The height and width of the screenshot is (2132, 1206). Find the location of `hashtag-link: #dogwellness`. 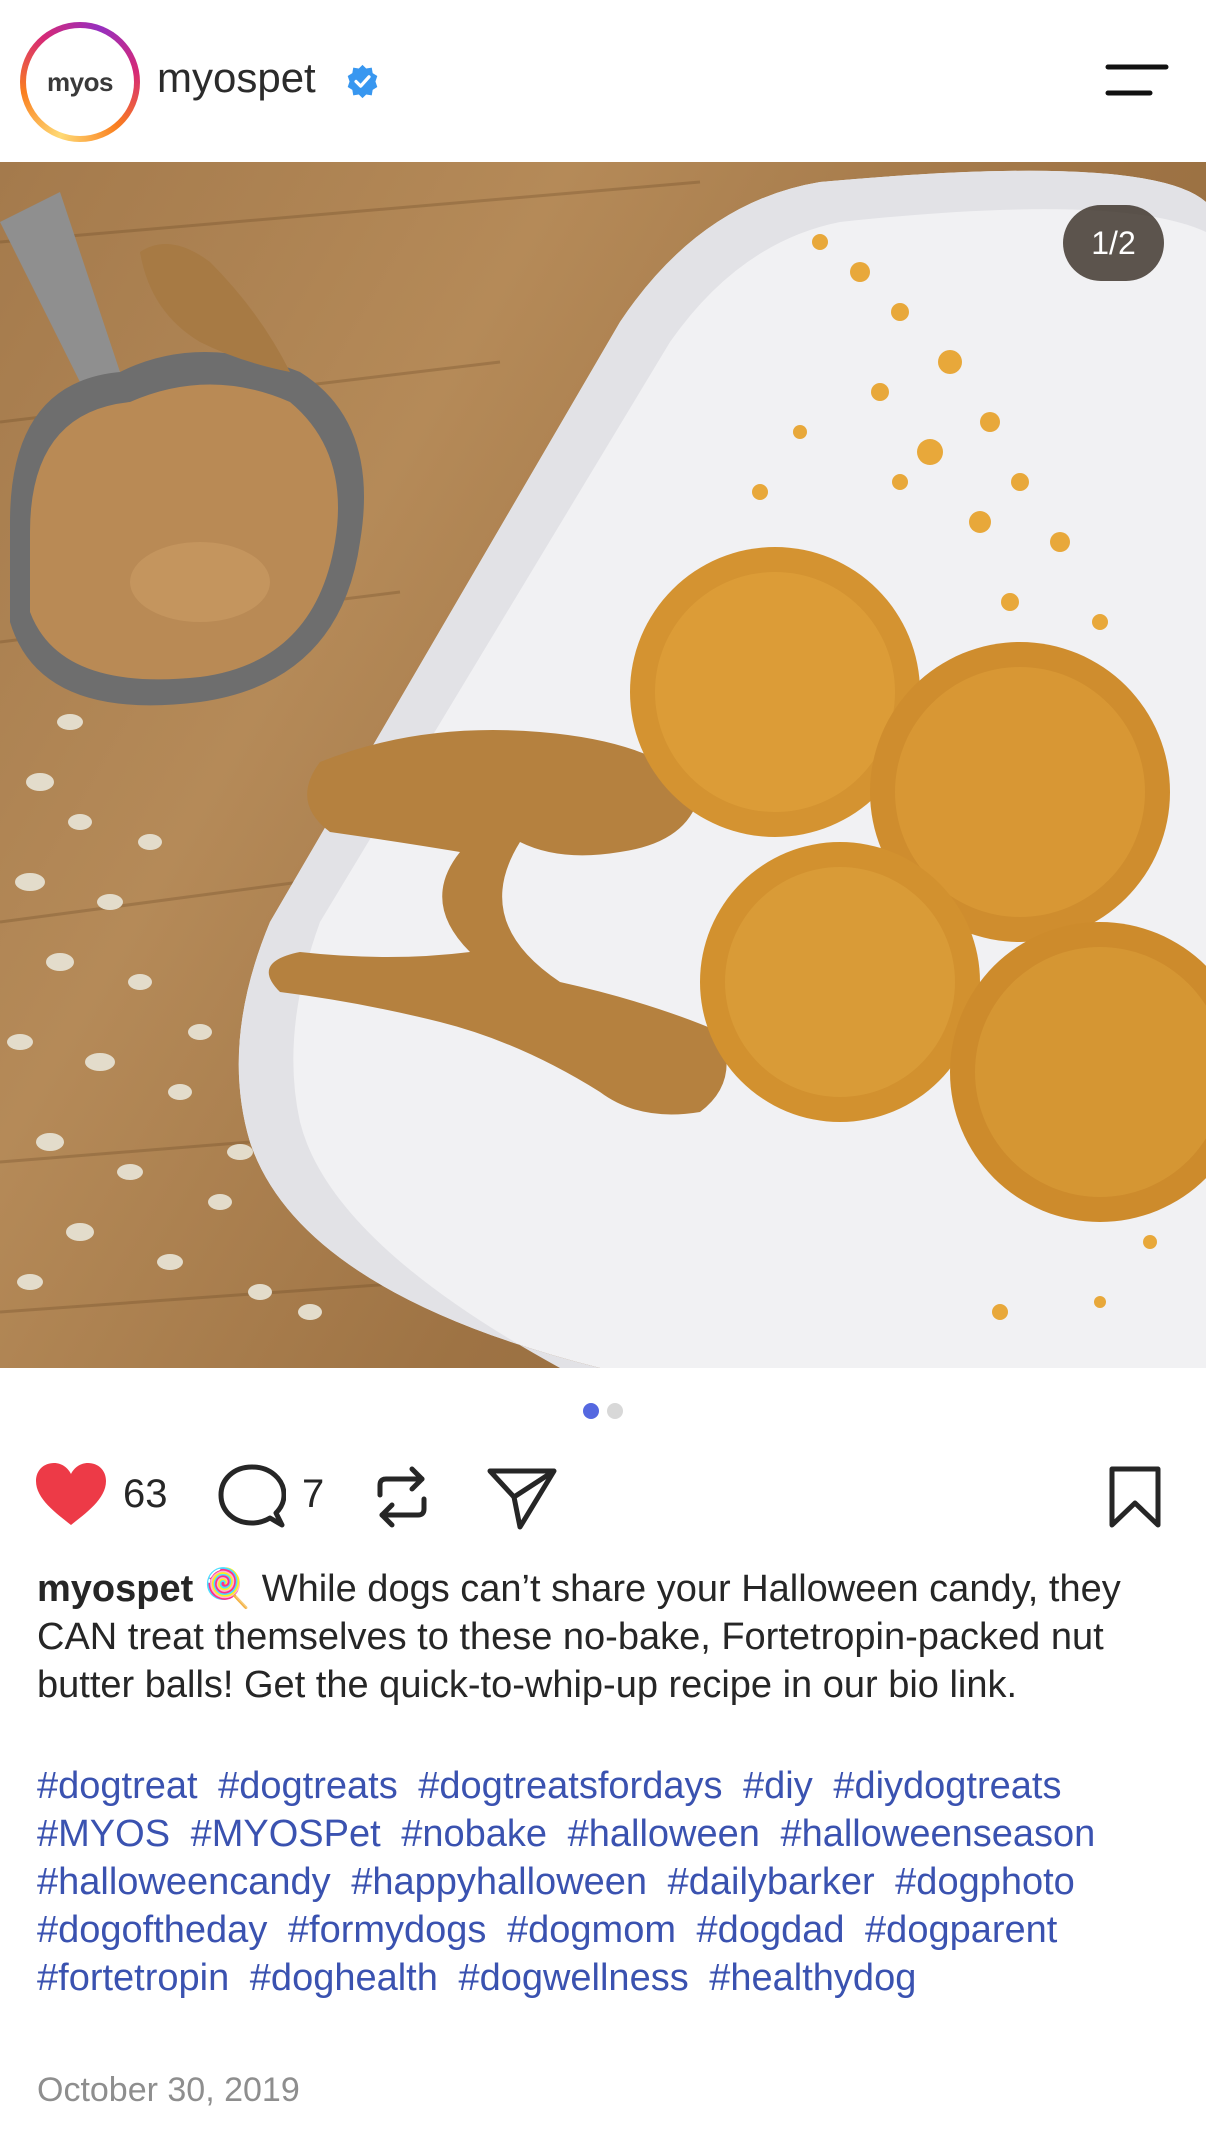

hashtag-link: #dogwellness is located at coordinates (573, 1978).